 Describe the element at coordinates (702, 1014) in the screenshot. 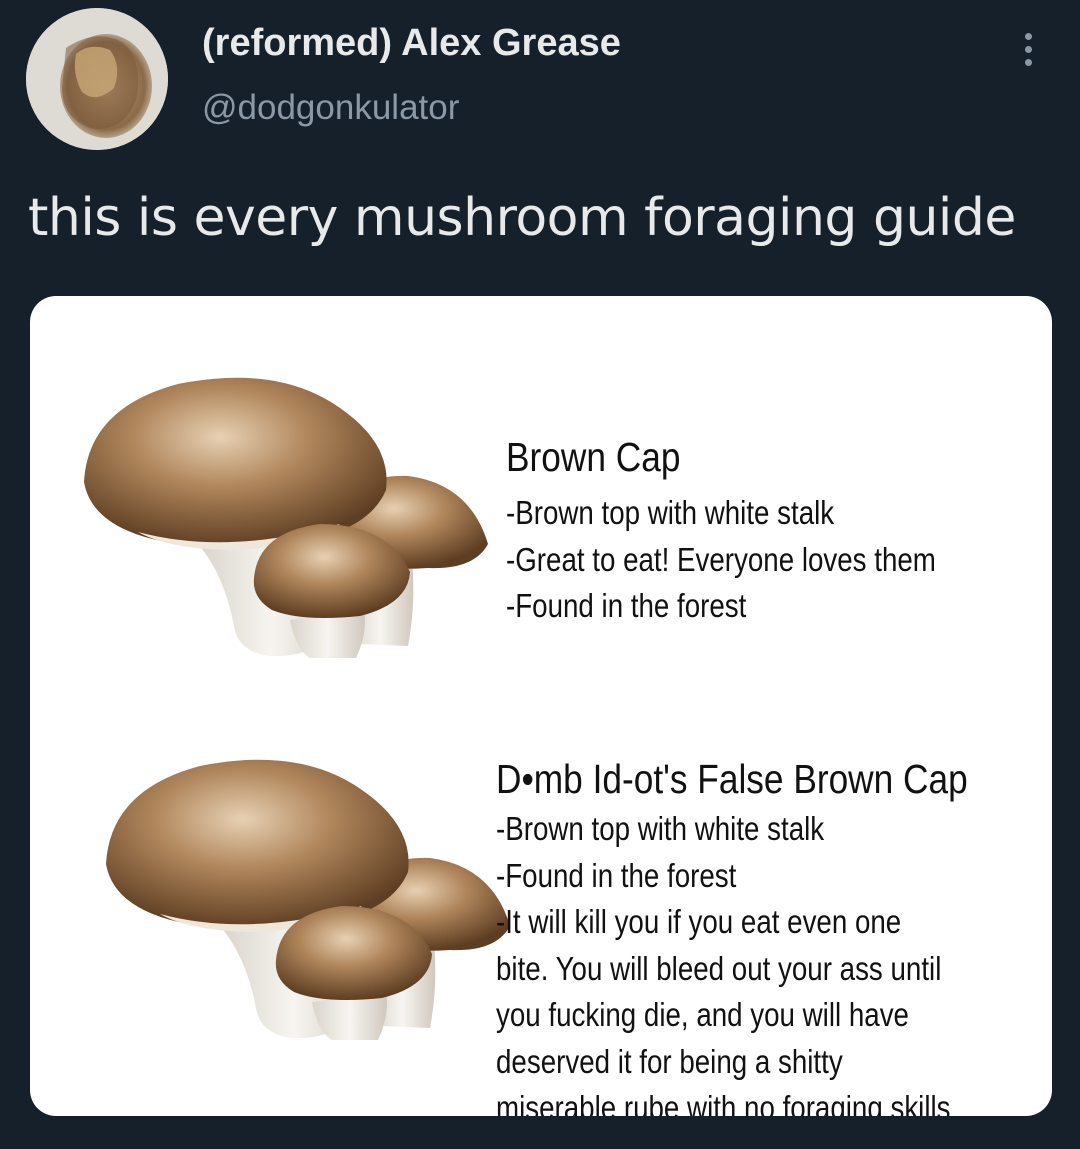

I see `entry-line: you fucking die, and you will have` at that location.